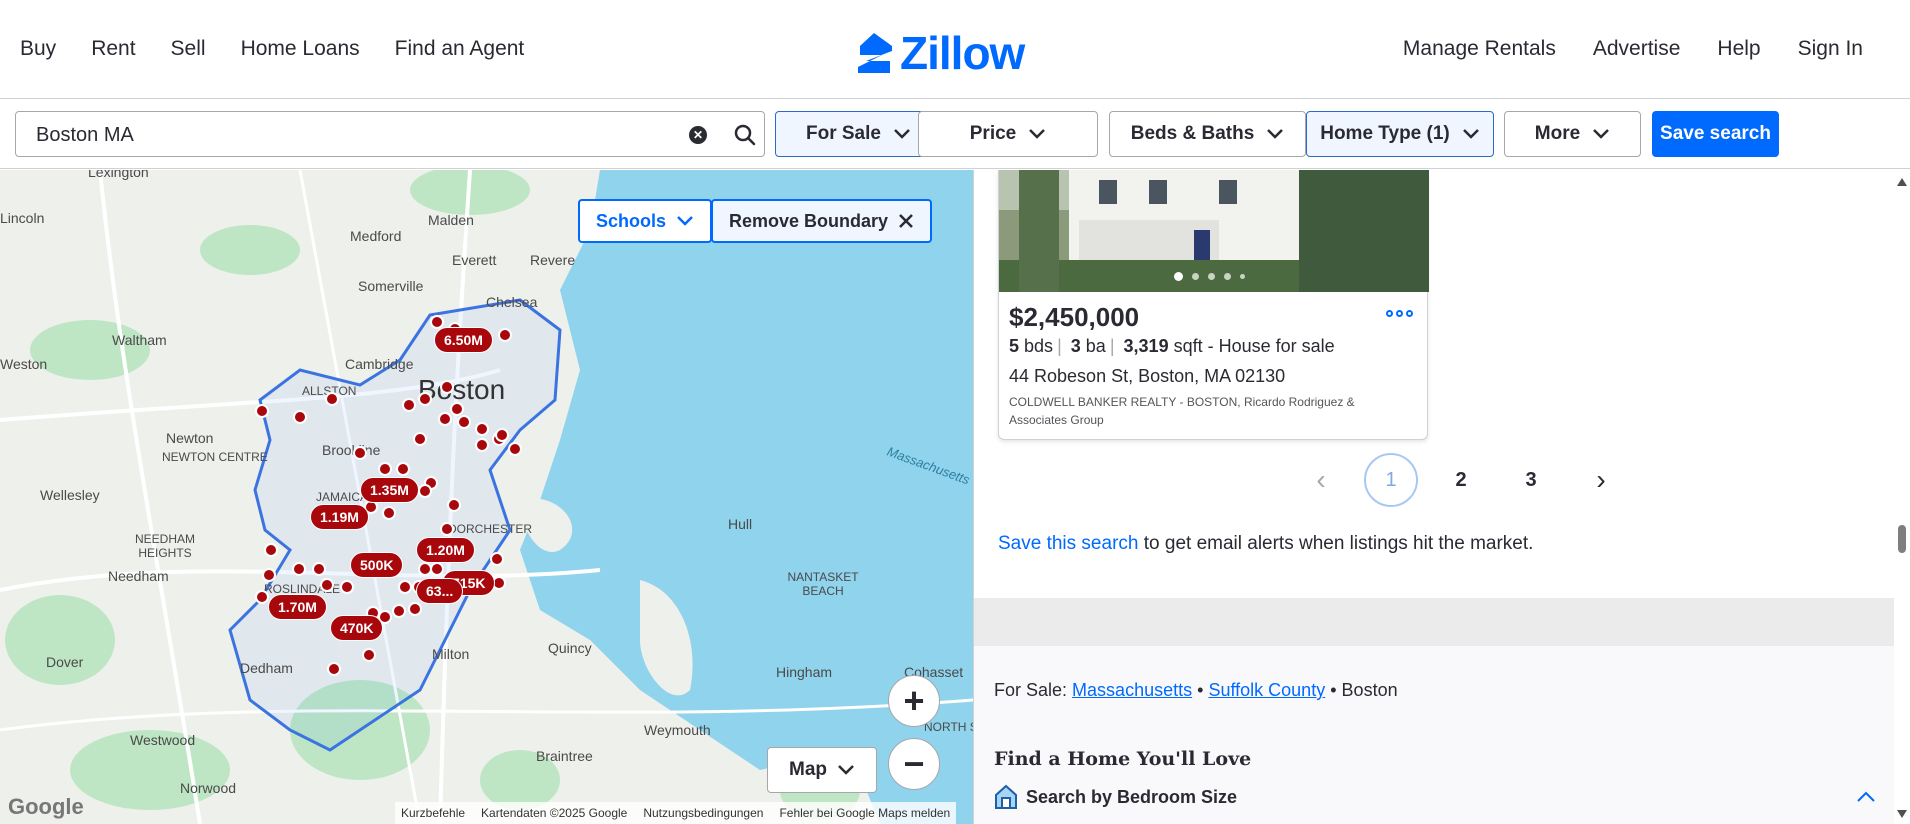  I want to click on nav-manage-rentals: Manage Rentals, so click(1479, 49).